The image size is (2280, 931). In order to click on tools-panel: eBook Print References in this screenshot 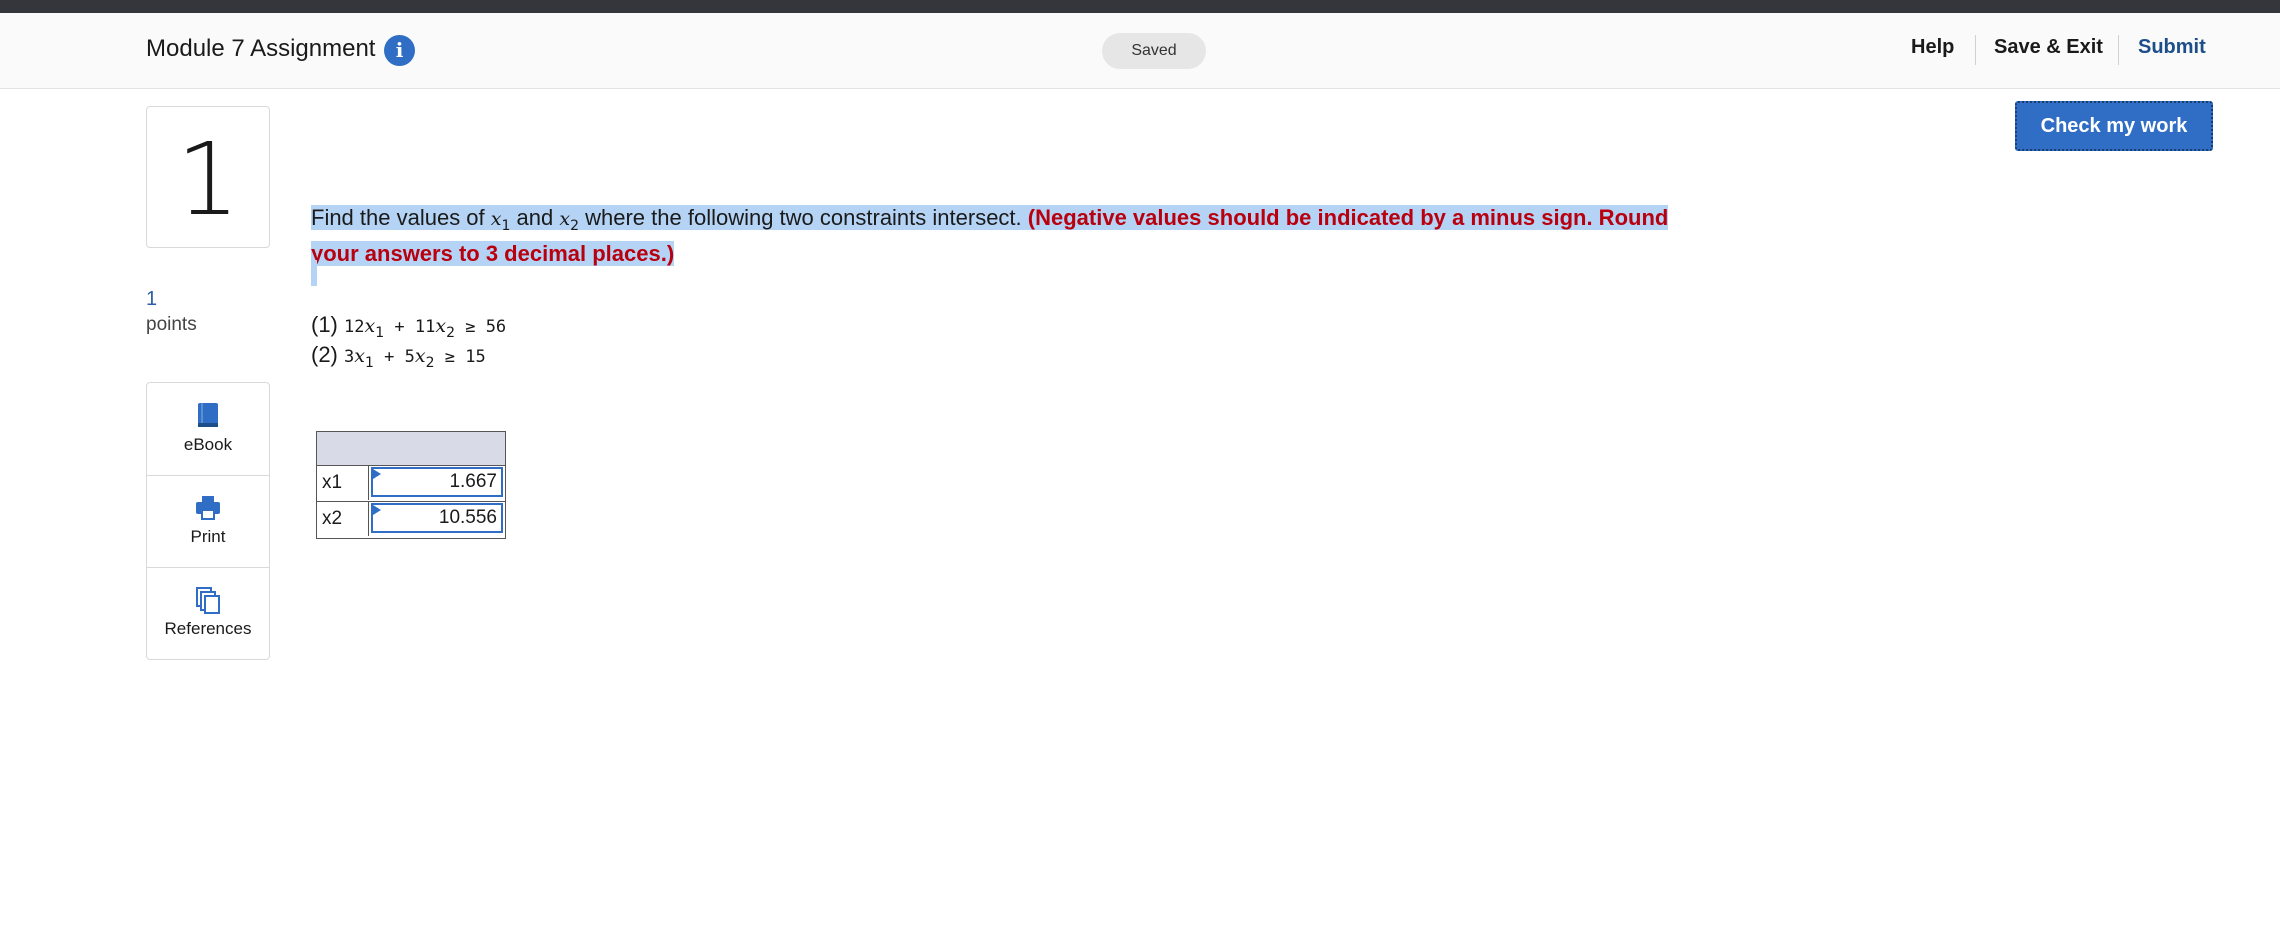, I will do `click(208, 521)`.